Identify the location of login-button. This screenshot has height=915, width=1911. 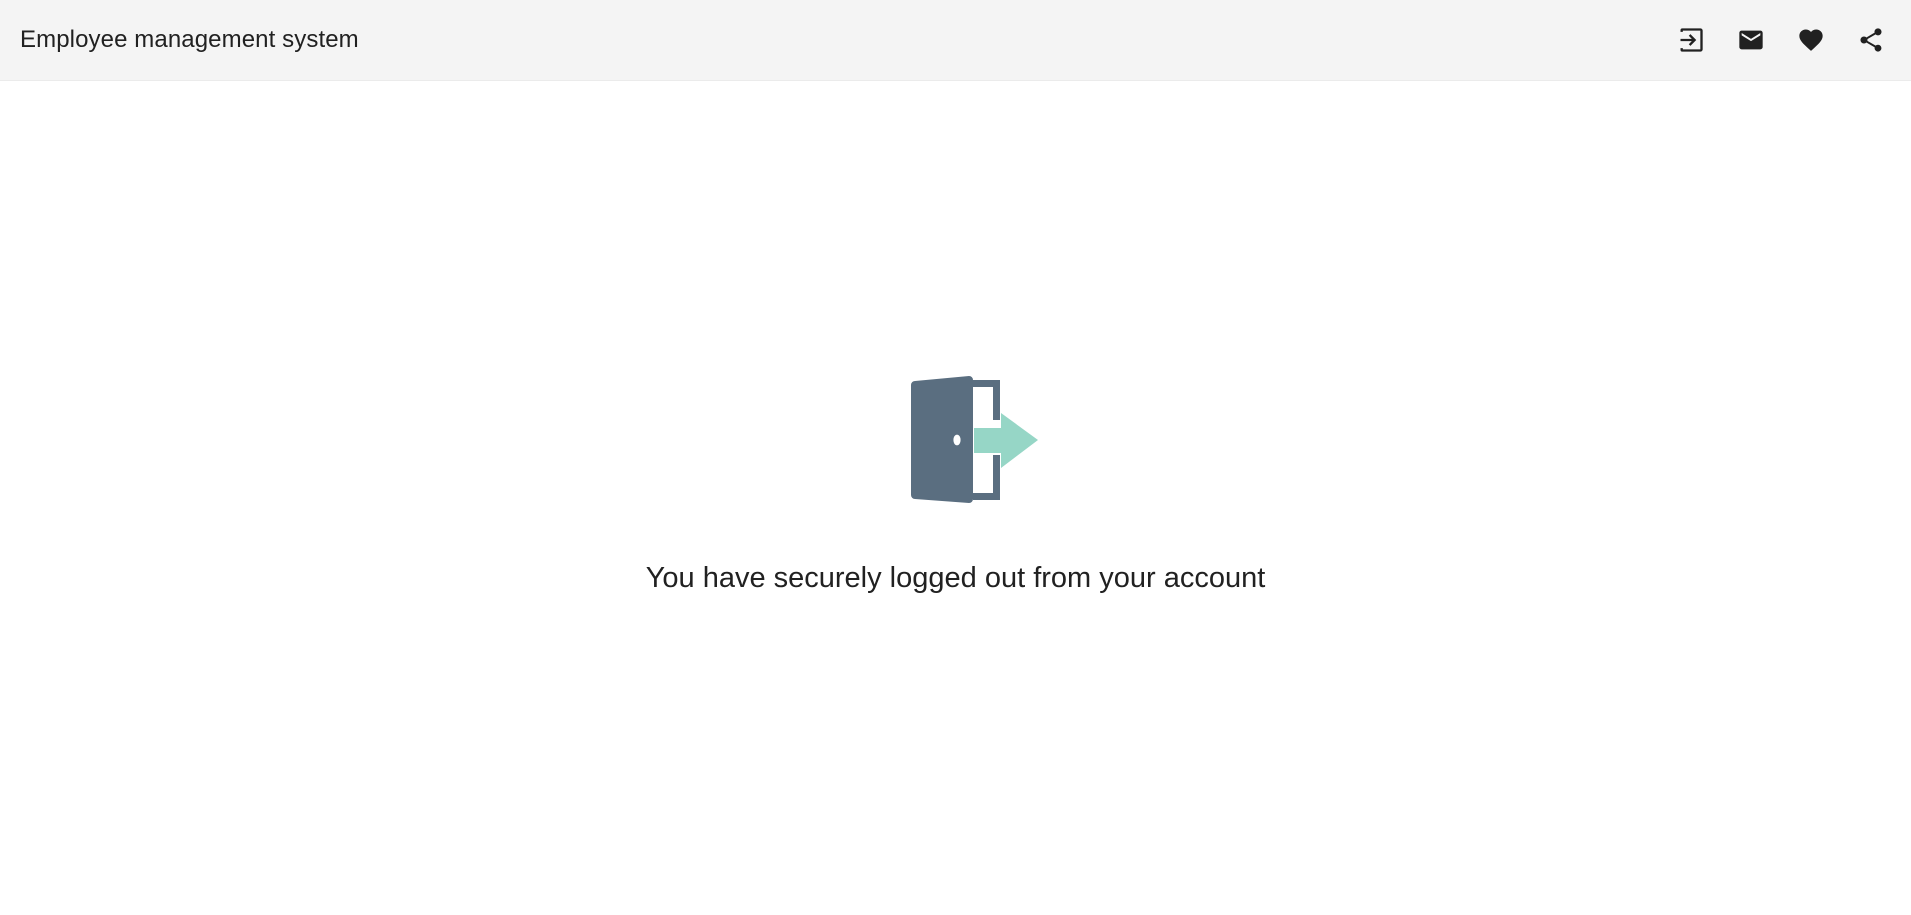
(1691, 40).